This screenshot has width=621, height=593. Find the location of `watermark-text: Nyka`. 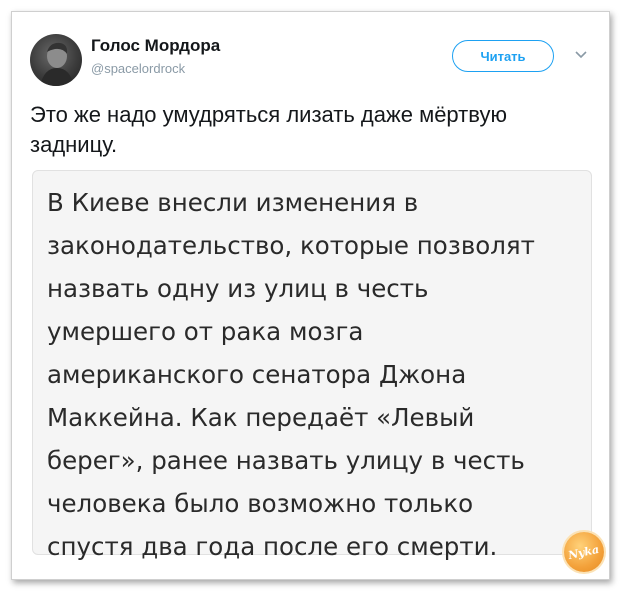

watermark-text: Nyka is located at coordinates (584, 552).